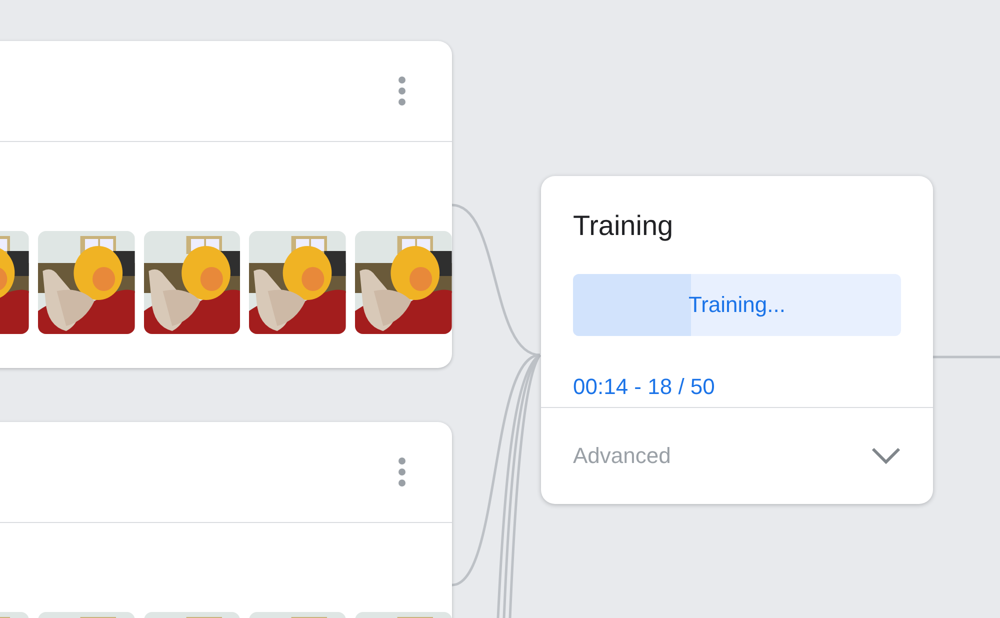 Image resolution: width=1000 pixels, height=618 pixels. Describe the element at coordinates (966, 357) in the screenshot. I see `connector-line` at that location.